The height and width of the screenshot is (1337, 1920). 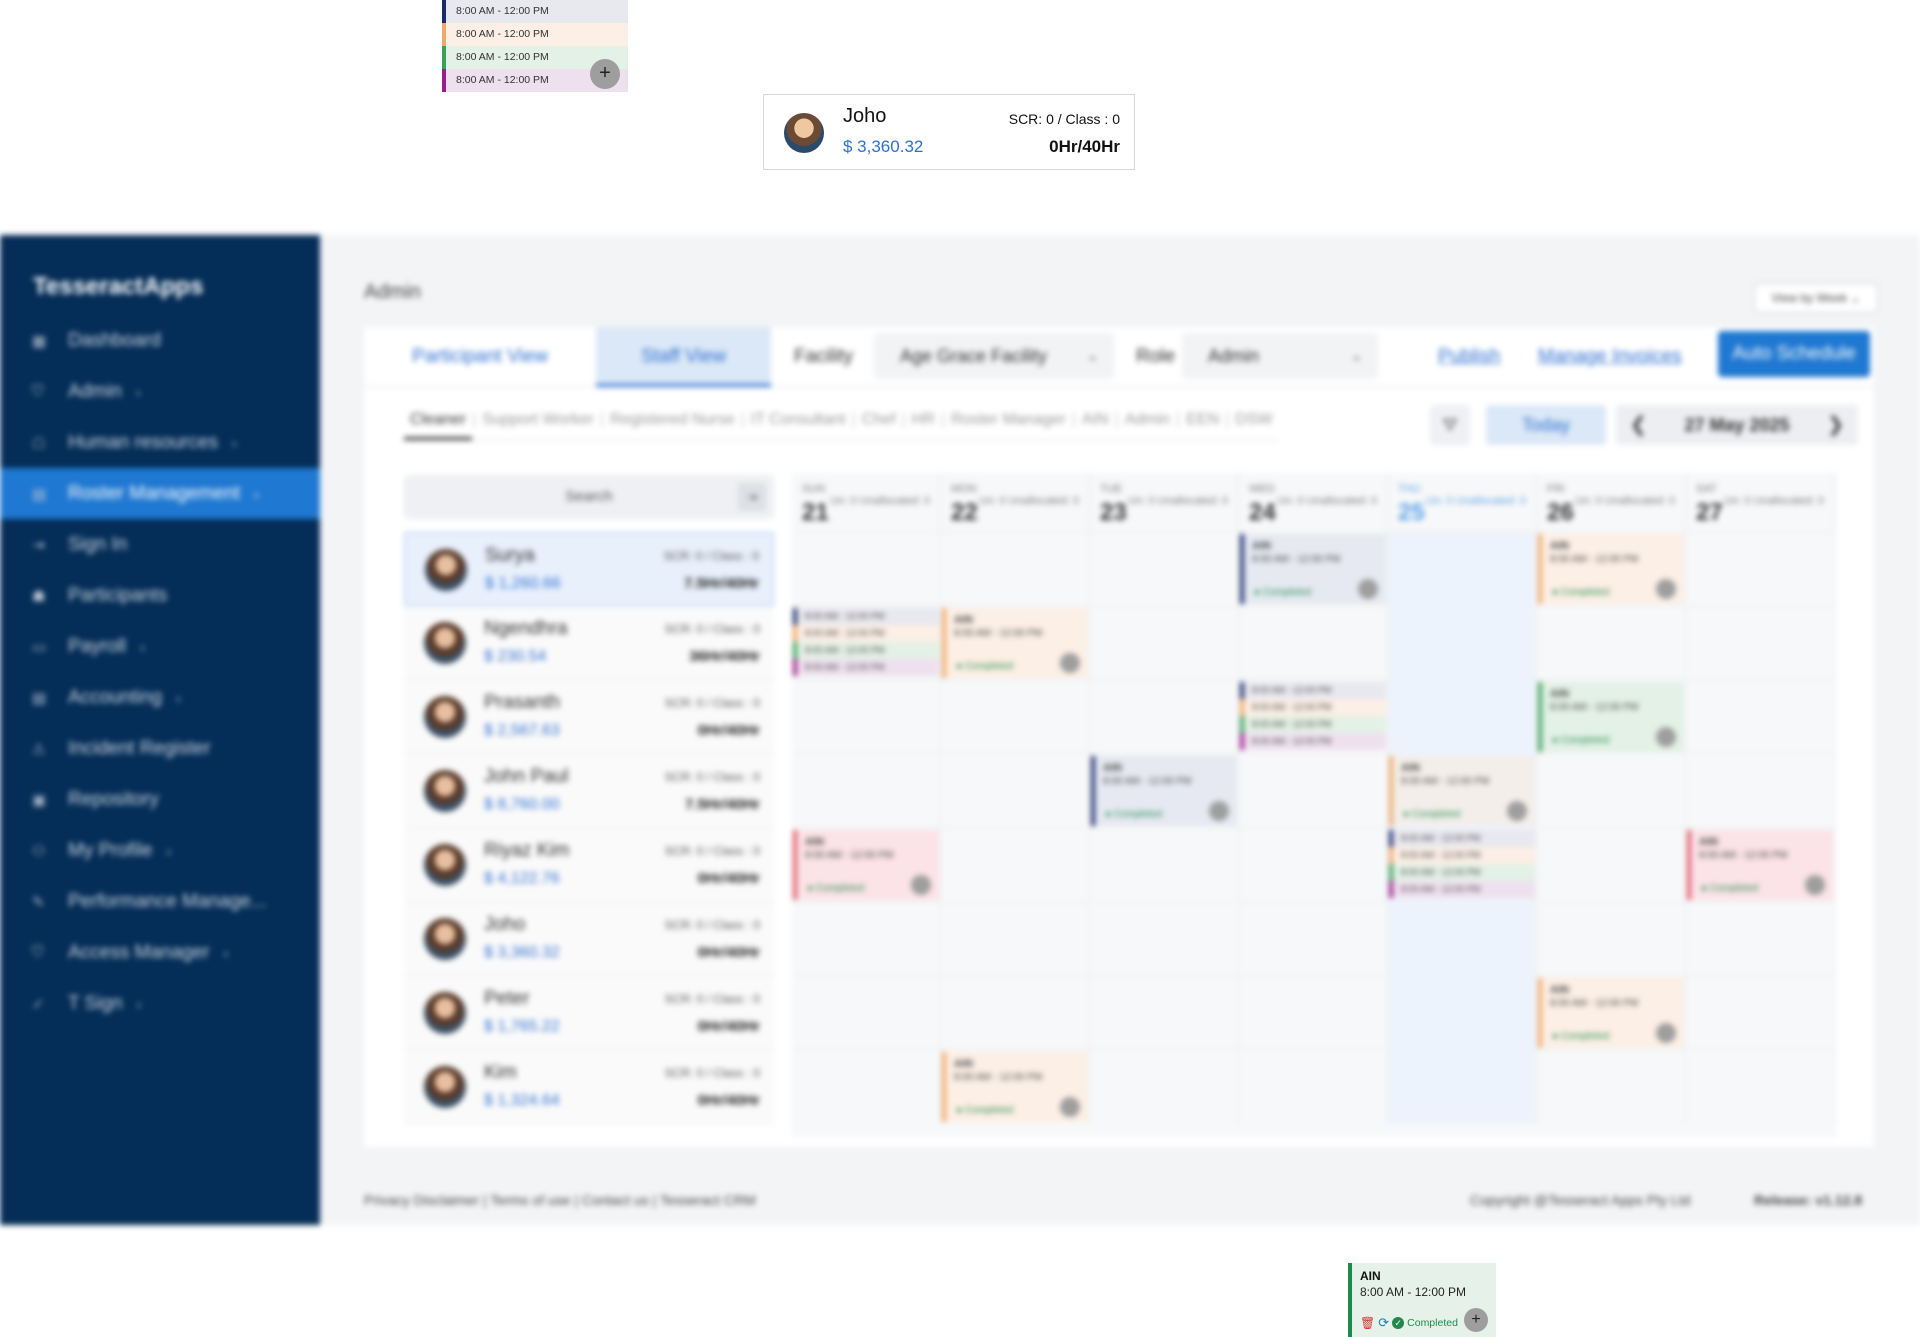 What do you see at coordinates (160, 952) in the screenshot?
I see `sidebar-item-access-manager: ⛉ Access Manager ›` at bounding box center [160, 952].